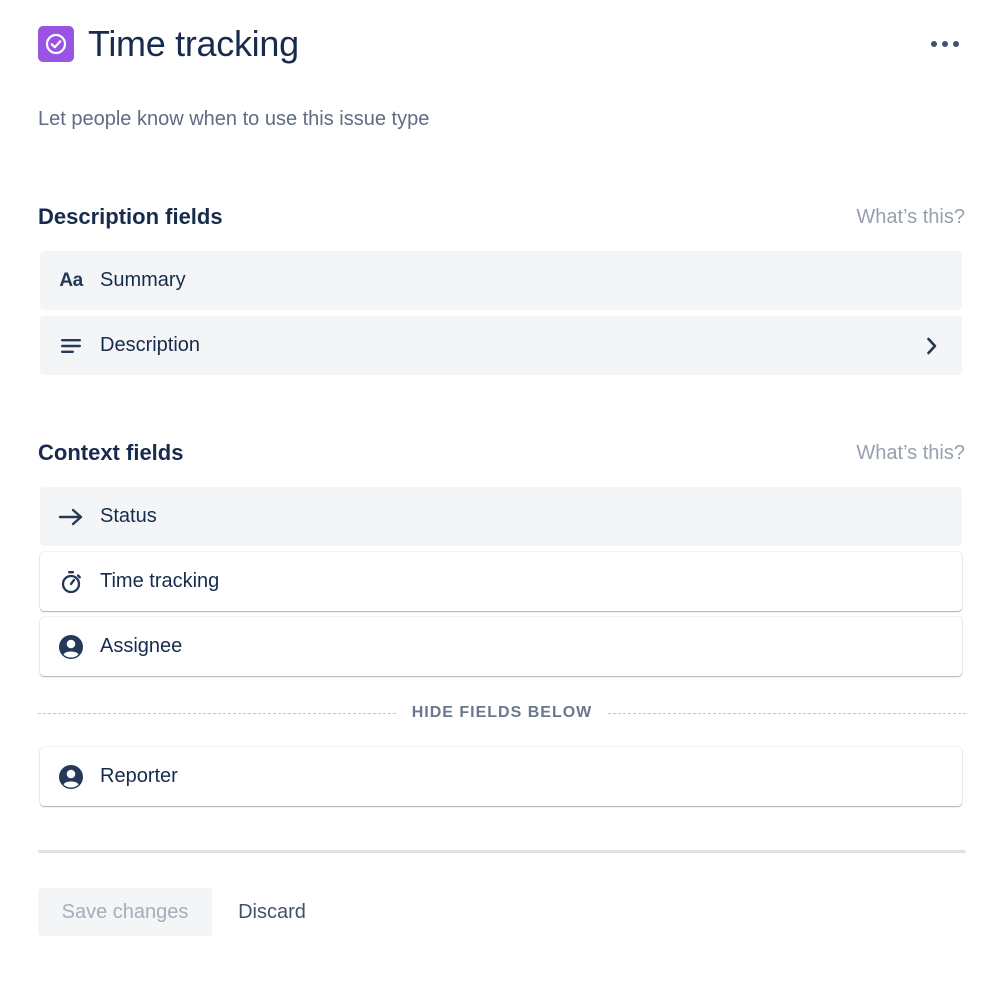  What do you see at coordinates (501, 581) in the screenshot?
I see `field-time-tracking: Time tracking` at bounding box center [501, 581].